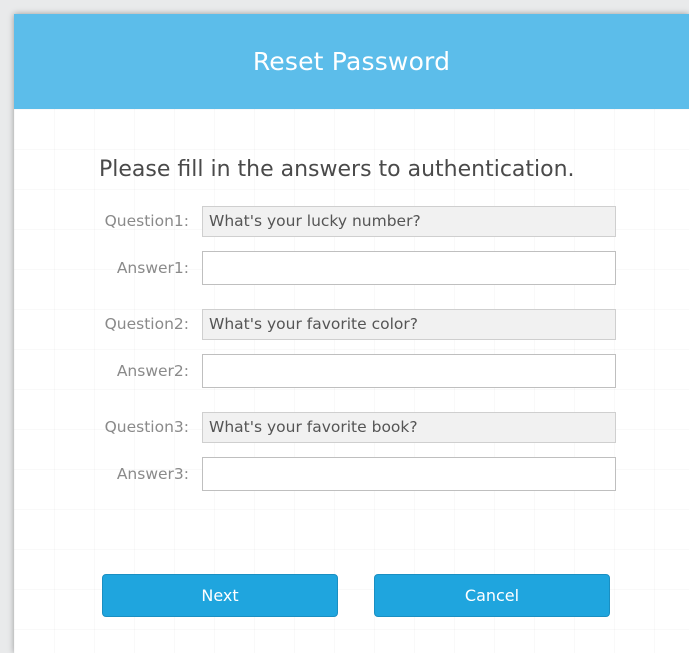 Image resolution: width=689 pixels, height=653 pixels. What do you see at coordinates (146, 221) in the screenshot?
I see `question1-label: Question1:` at bounding box center [146, 221].